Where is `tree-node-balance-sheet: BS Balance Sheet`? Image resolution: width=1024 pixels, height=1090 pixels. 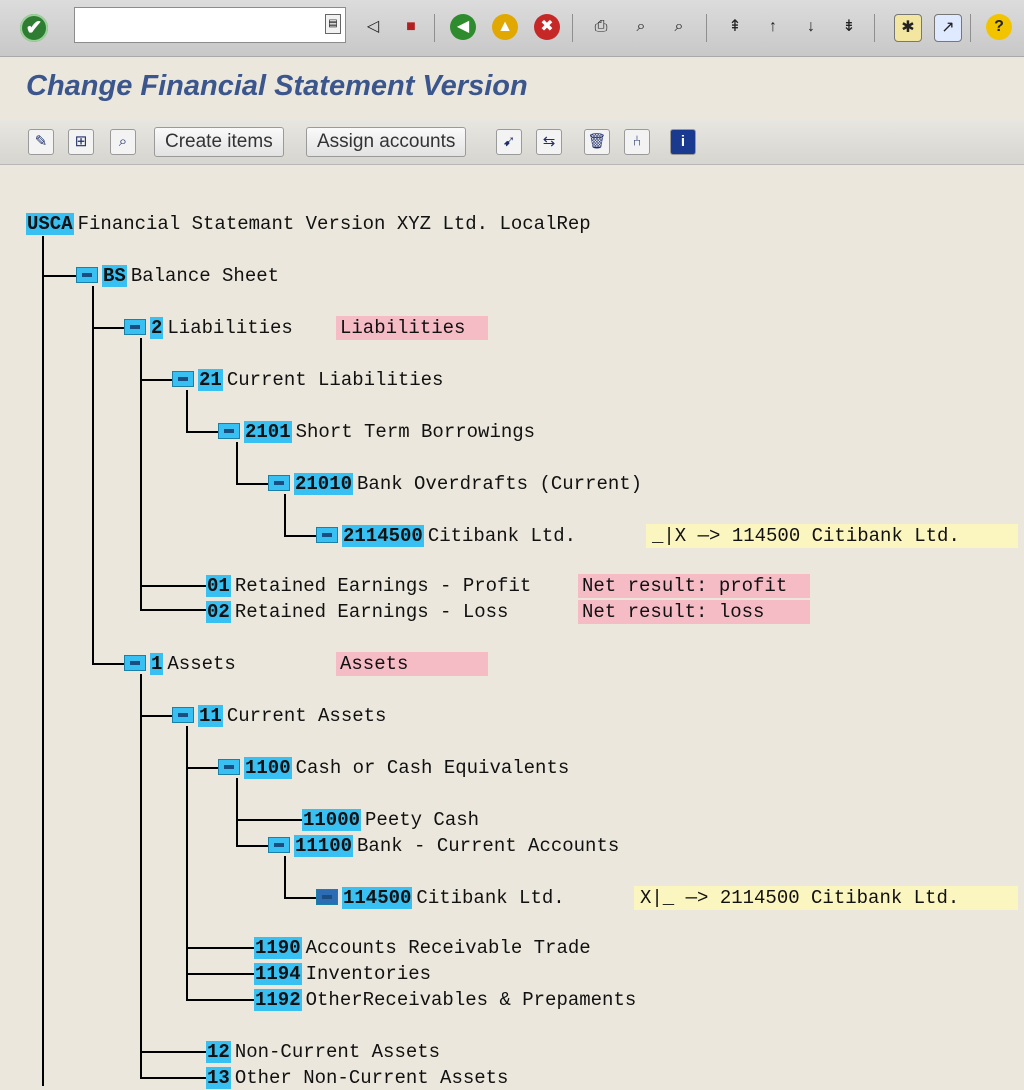 tree-node-balance-sheet: BS Balance Sheet is located at coordinates (177, 276).